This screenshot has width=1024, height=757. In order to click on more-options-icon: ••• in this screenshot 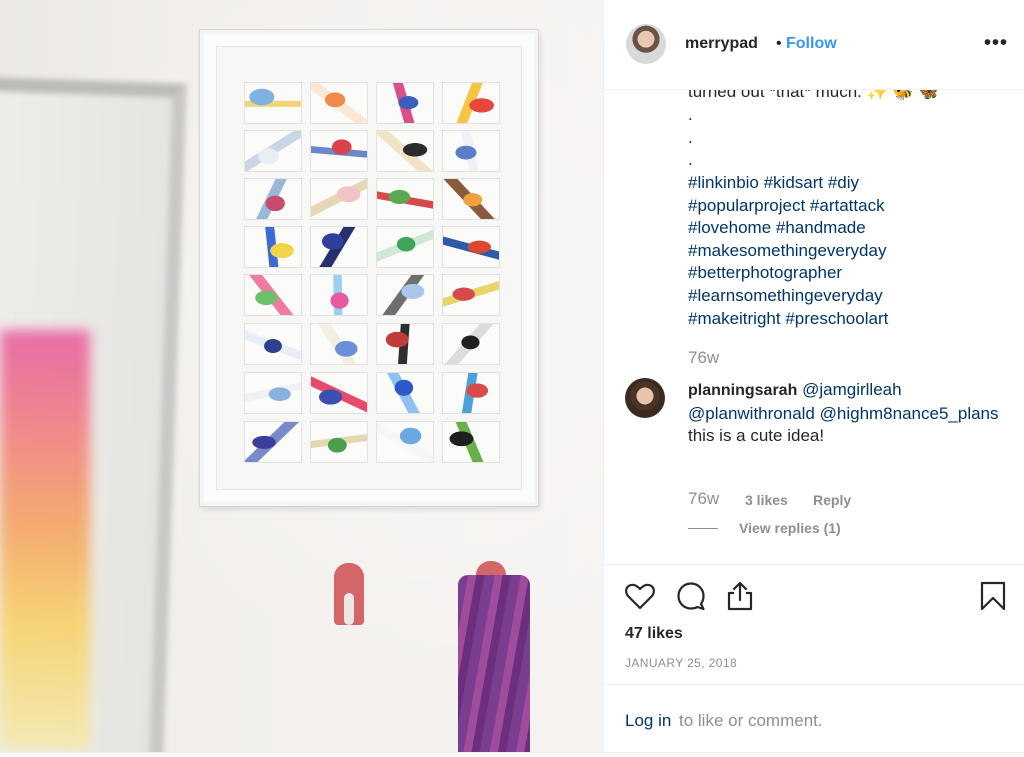, I will do `click(996, 43)`.